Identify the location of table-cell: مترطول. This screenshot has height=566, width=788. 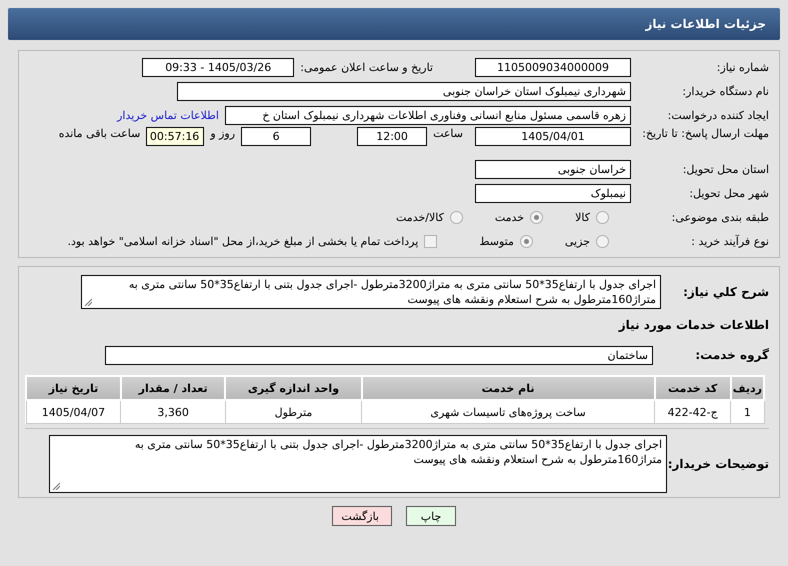
(293, 412).